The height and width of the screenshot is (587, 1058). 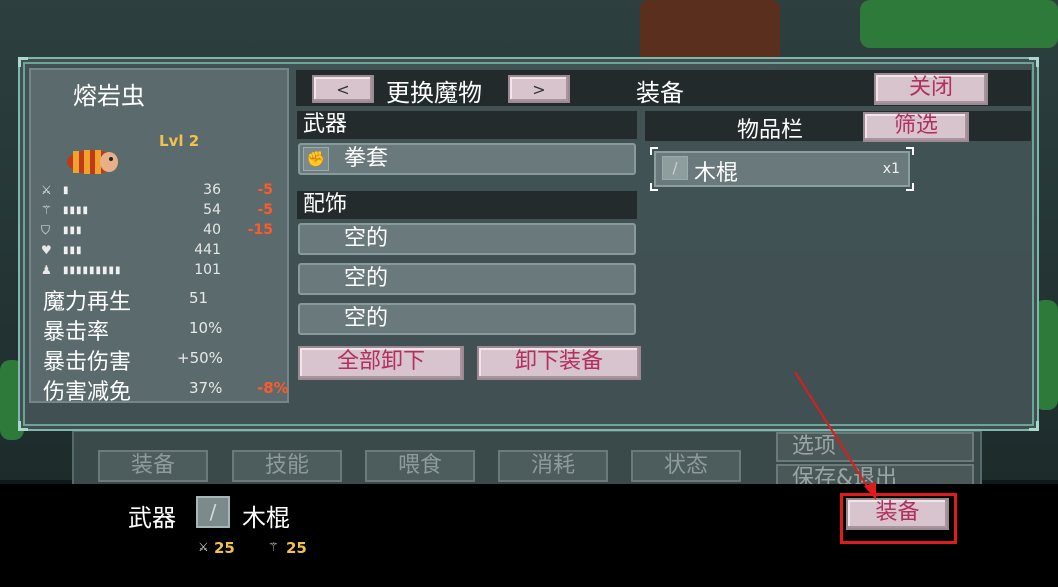 I want to click on weapon-section-header: 武器, so click(x=467, y=125).